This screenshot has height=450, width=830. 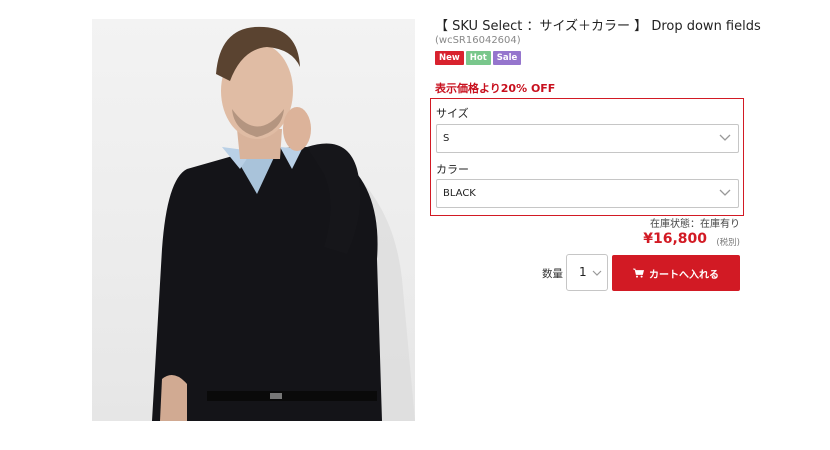 What do you see at coordinates (449, 58) in the screenshot?
I see `badge-new: New` at bounding box center [449, 58].